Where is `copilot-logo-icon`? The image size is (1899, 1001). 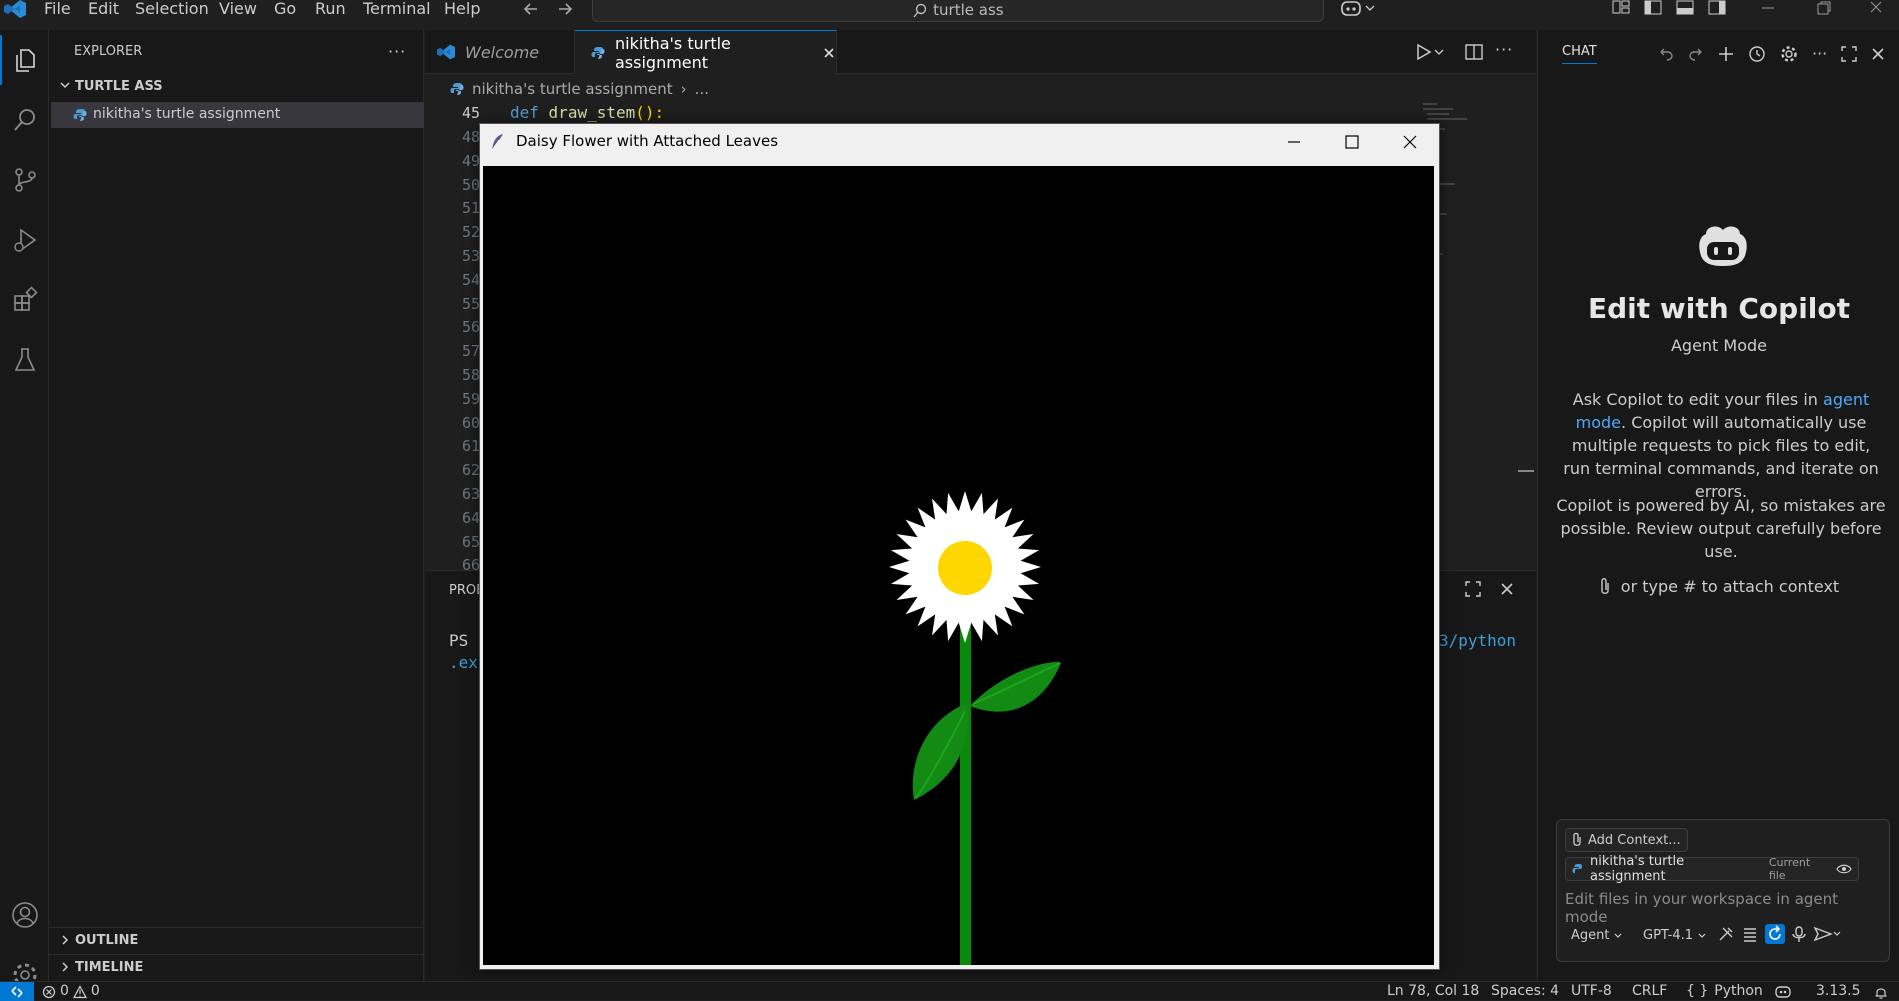 copilot-logo-icon is located at coordinates (1723, 245).